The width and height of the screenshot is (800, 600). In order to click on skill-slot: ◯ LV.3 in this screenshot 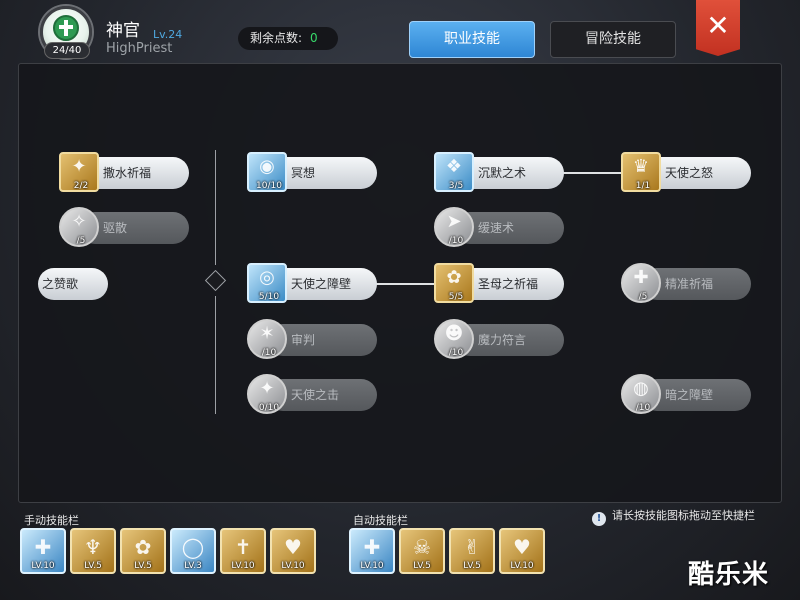, I will do `click(193, 551)`.